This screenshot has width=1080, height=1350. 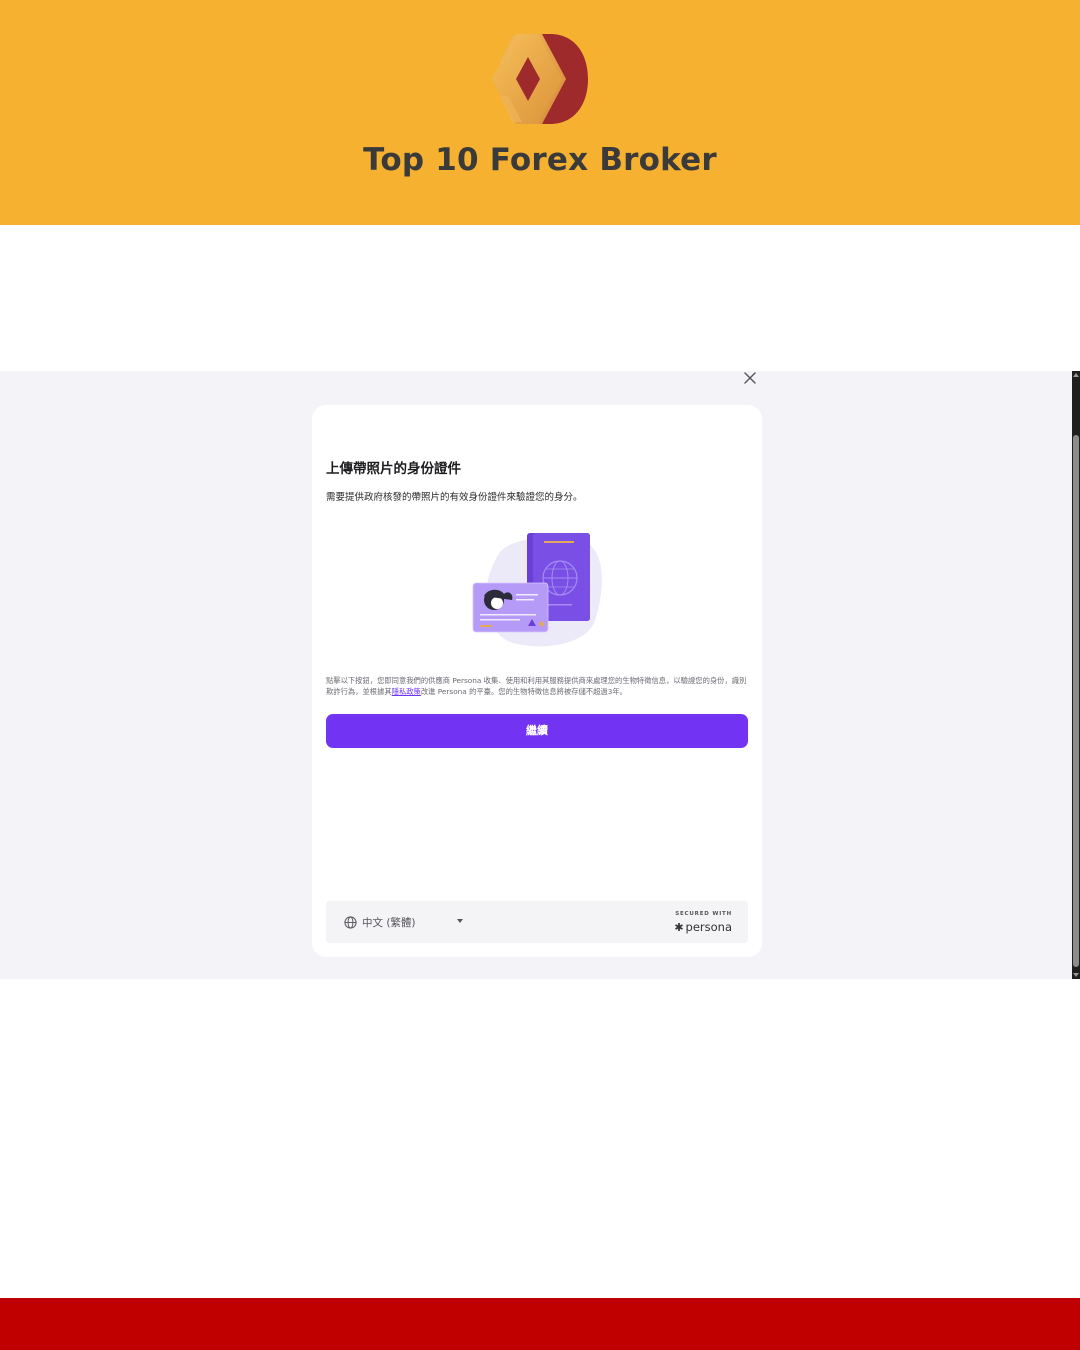 I want to click on persona-brand-text: persona, so click(x=708, y=927).